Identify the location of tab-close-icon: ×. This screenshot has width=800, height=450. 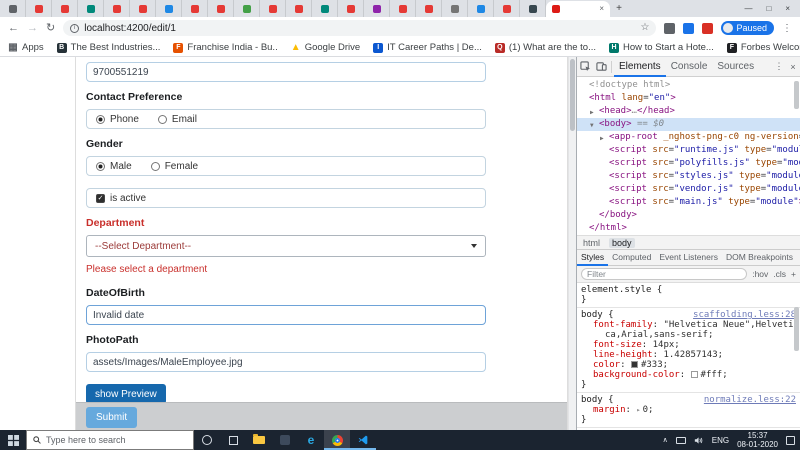
(601, 9).